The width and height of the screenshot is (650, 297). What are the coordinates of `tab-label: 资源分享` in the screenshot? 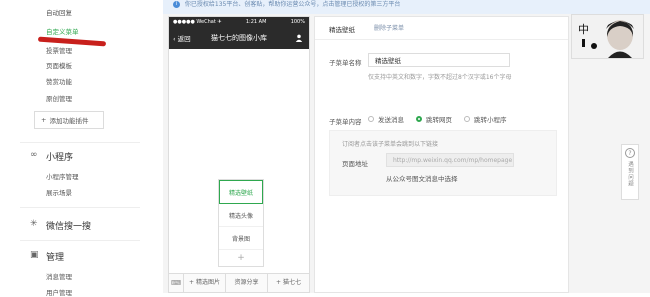 It's located at (246, 282).